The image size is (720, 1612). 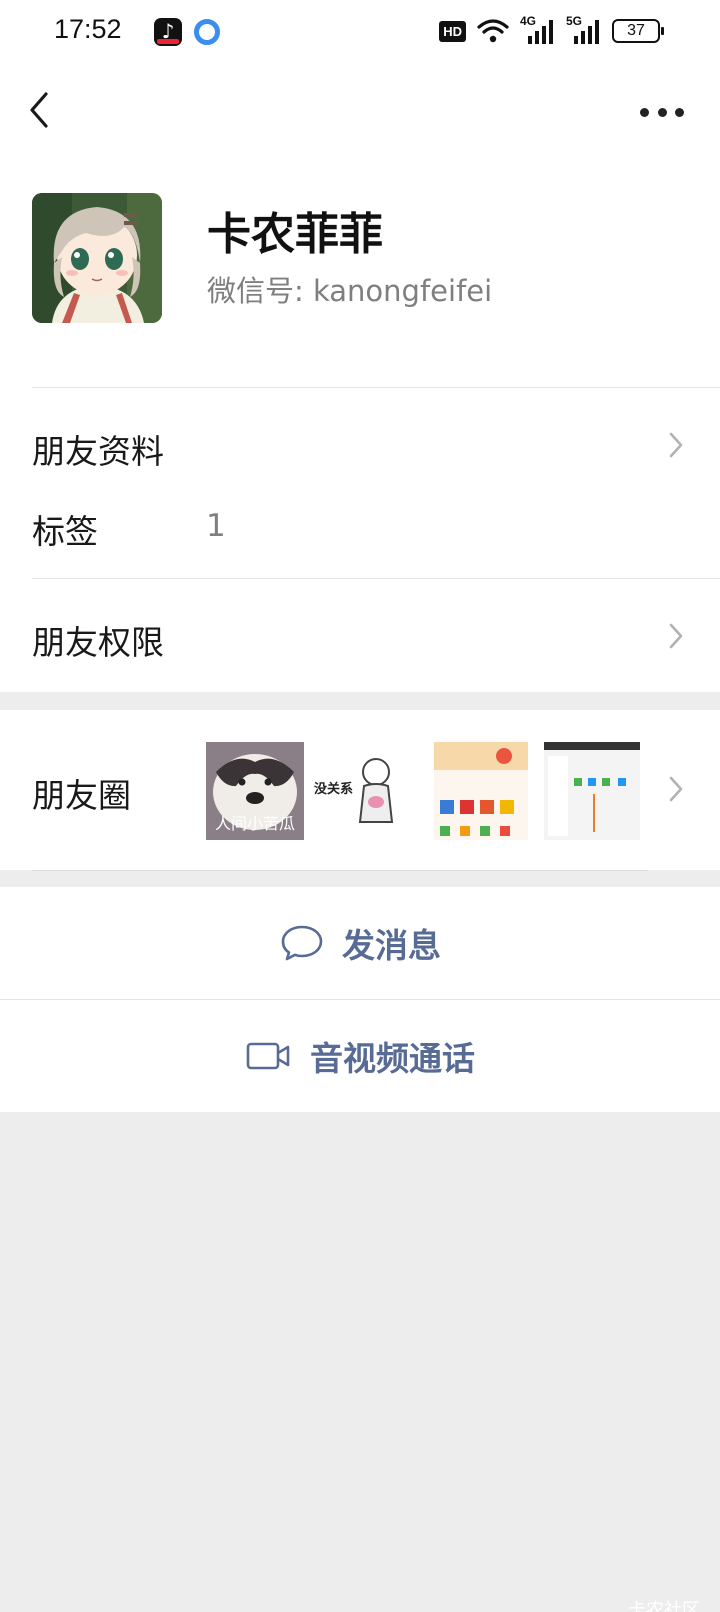 I want to click on back-button, so click(x=42, y=111).